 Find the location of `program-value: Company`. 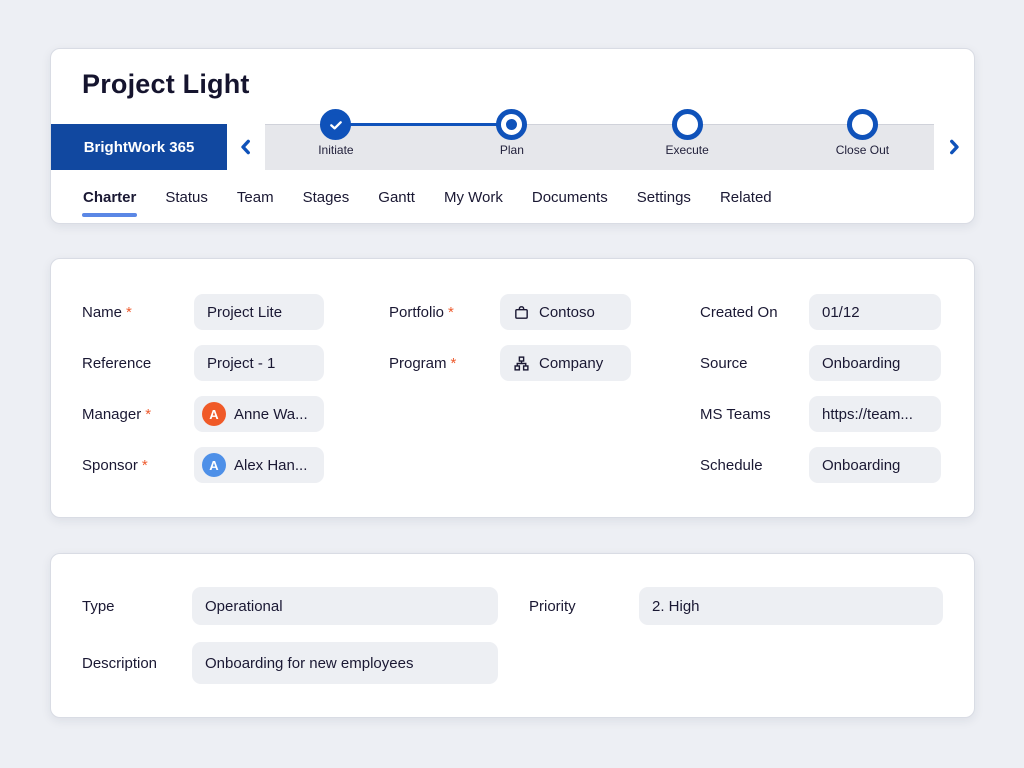

program-value: Company is located at coordinates (571, 363).